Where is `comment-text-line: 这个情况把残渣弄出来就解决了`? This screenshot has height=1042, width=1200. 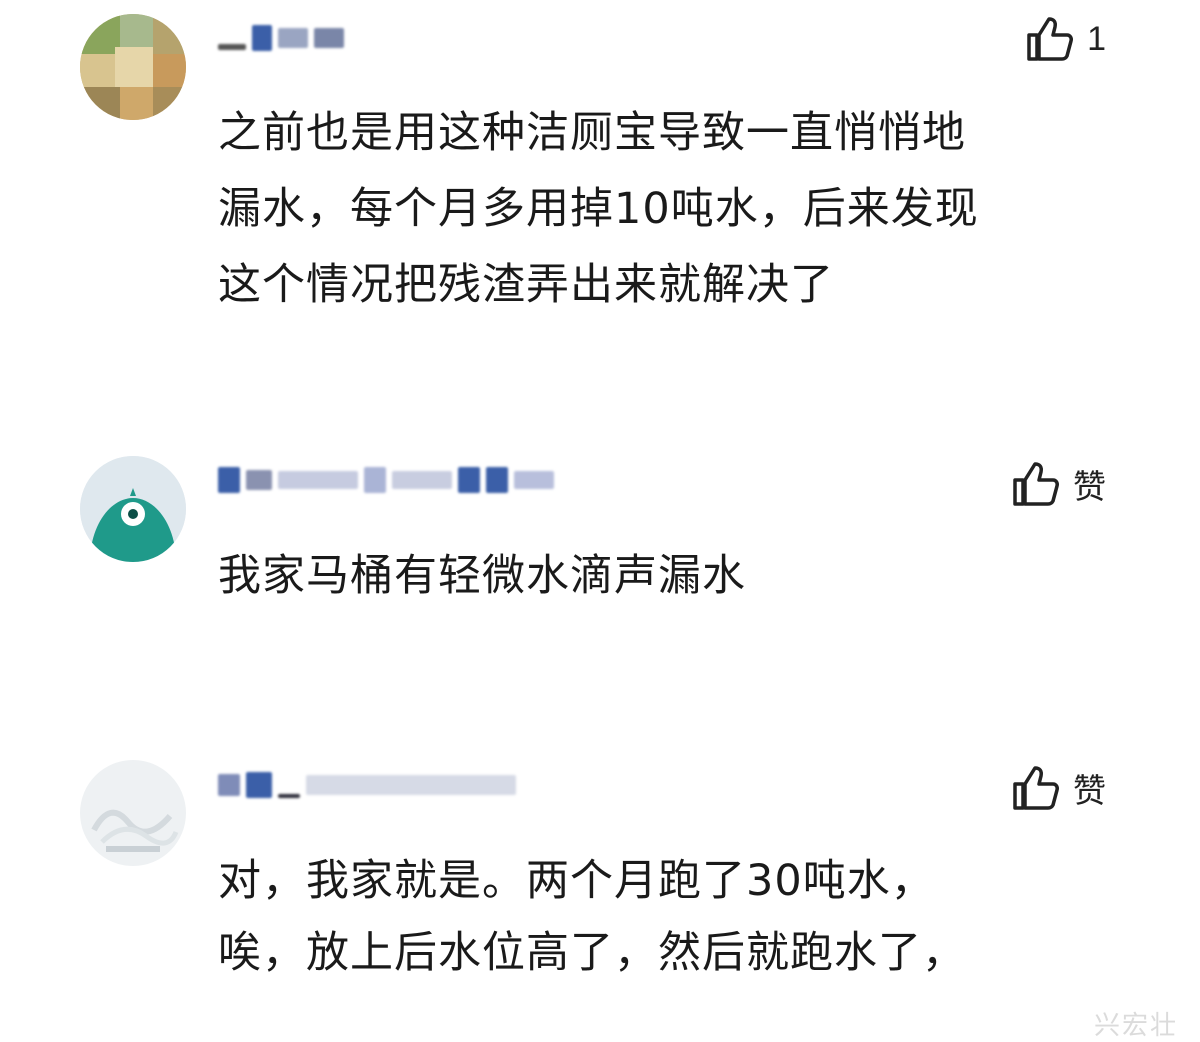 comment-text-line: 这个情况把残渣弄出来就解决了 is located at coordinates (526, 285).